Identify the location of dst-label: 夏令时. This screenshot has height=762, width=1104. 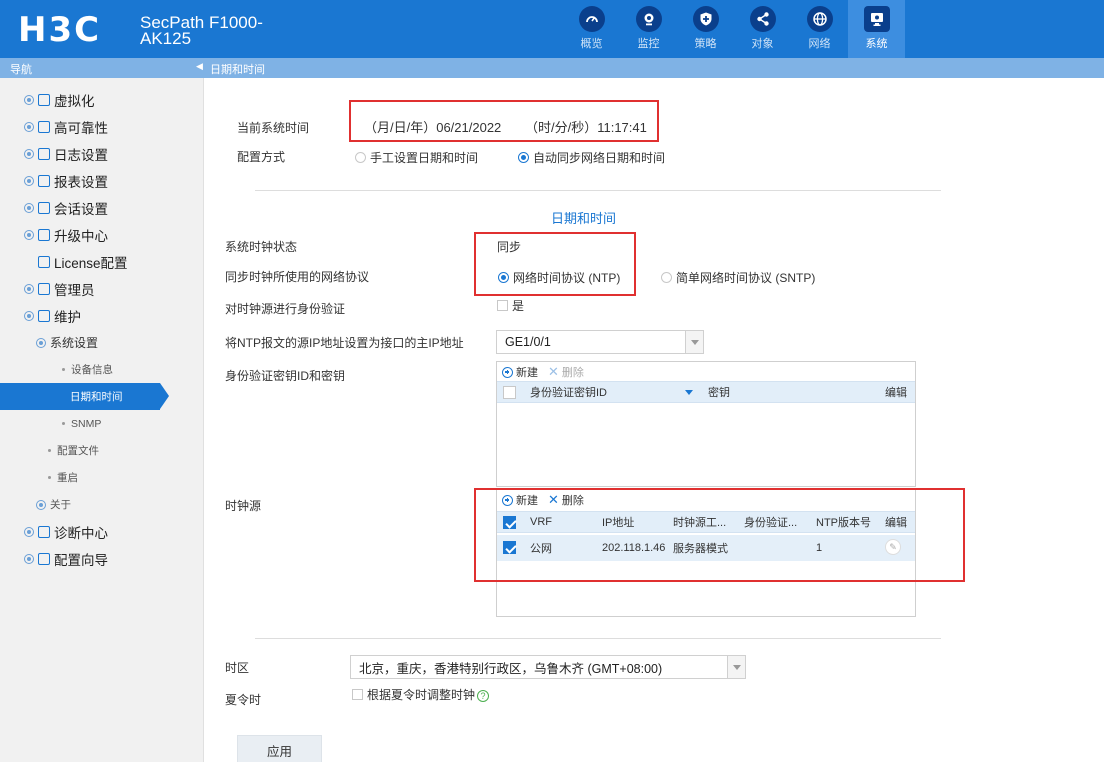
(243, 700).